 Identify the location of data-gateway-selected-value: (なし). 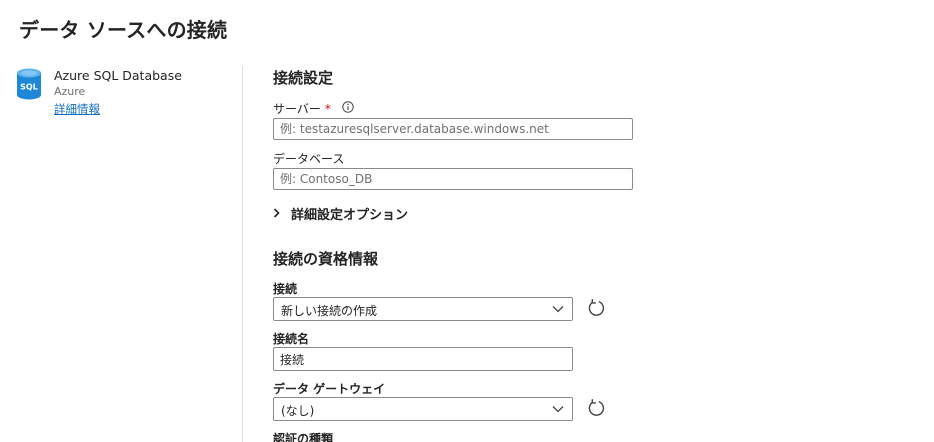
(298, 411).